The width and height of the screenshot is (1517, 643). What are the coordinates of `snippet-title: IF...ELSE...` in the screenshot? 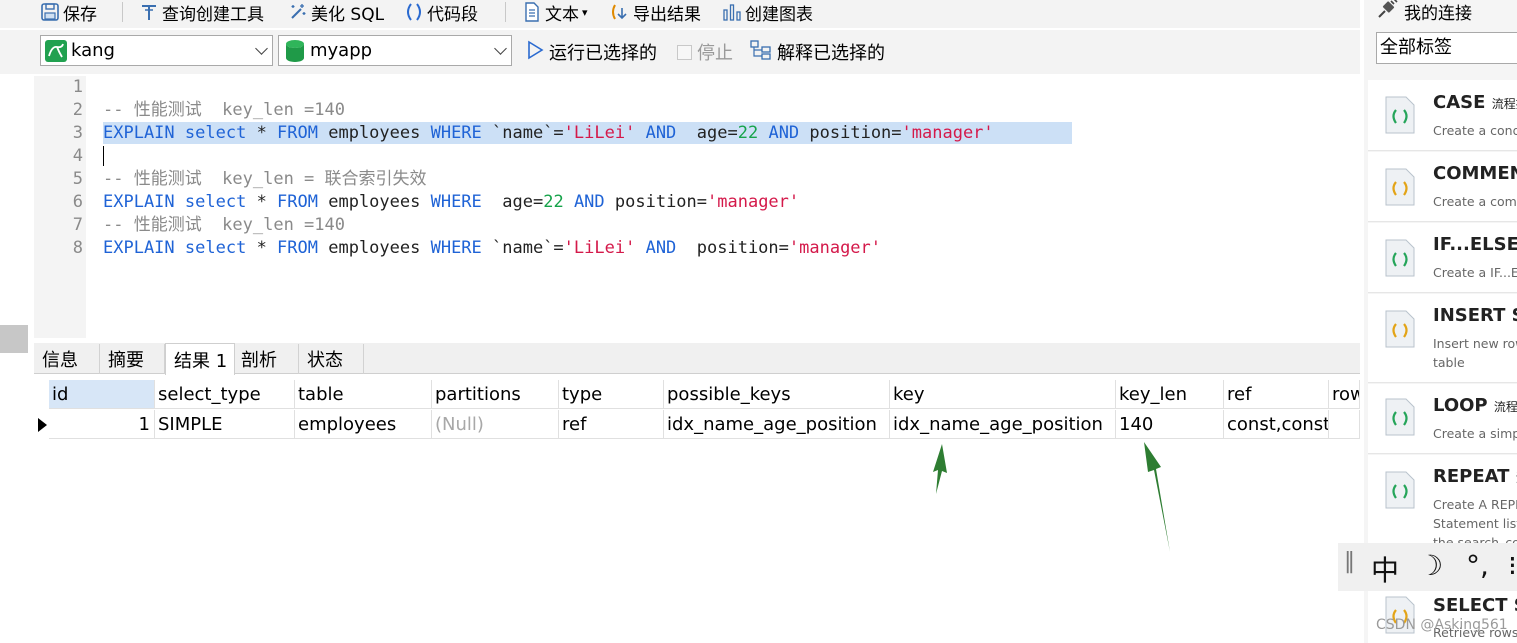 It's located at (1475, 244).